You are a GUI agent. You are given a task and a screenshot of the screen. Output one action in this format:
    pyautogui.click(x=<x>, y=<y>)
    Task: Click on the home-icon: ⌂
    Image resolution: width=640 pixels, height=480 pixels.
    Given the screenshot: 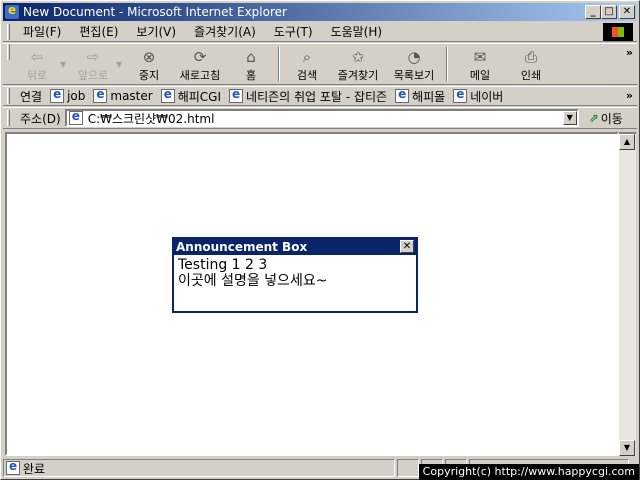 What is the action you would take?
    pyautogui.click(x=251, y=57)
    